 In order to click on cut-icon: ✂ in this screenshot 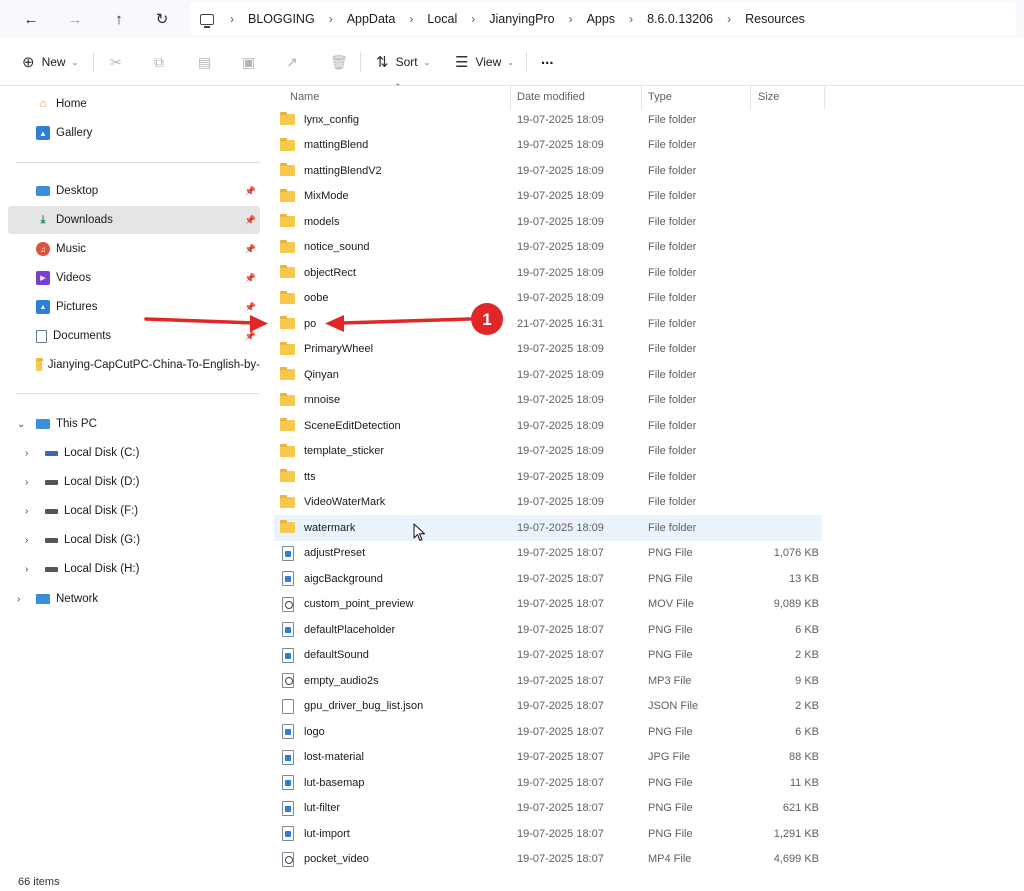, I will do `click(116, 62)`.